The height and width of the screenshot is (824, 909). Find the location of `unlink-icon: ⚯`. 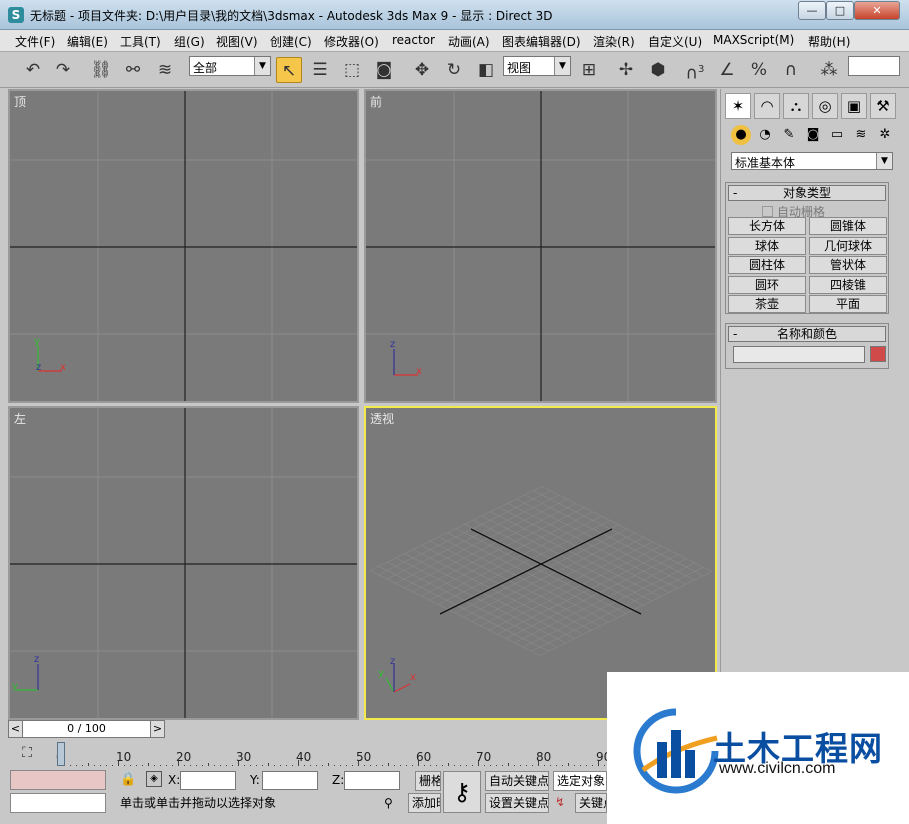

unlink-icon: ⚯ is located at coordinates (133, 70).